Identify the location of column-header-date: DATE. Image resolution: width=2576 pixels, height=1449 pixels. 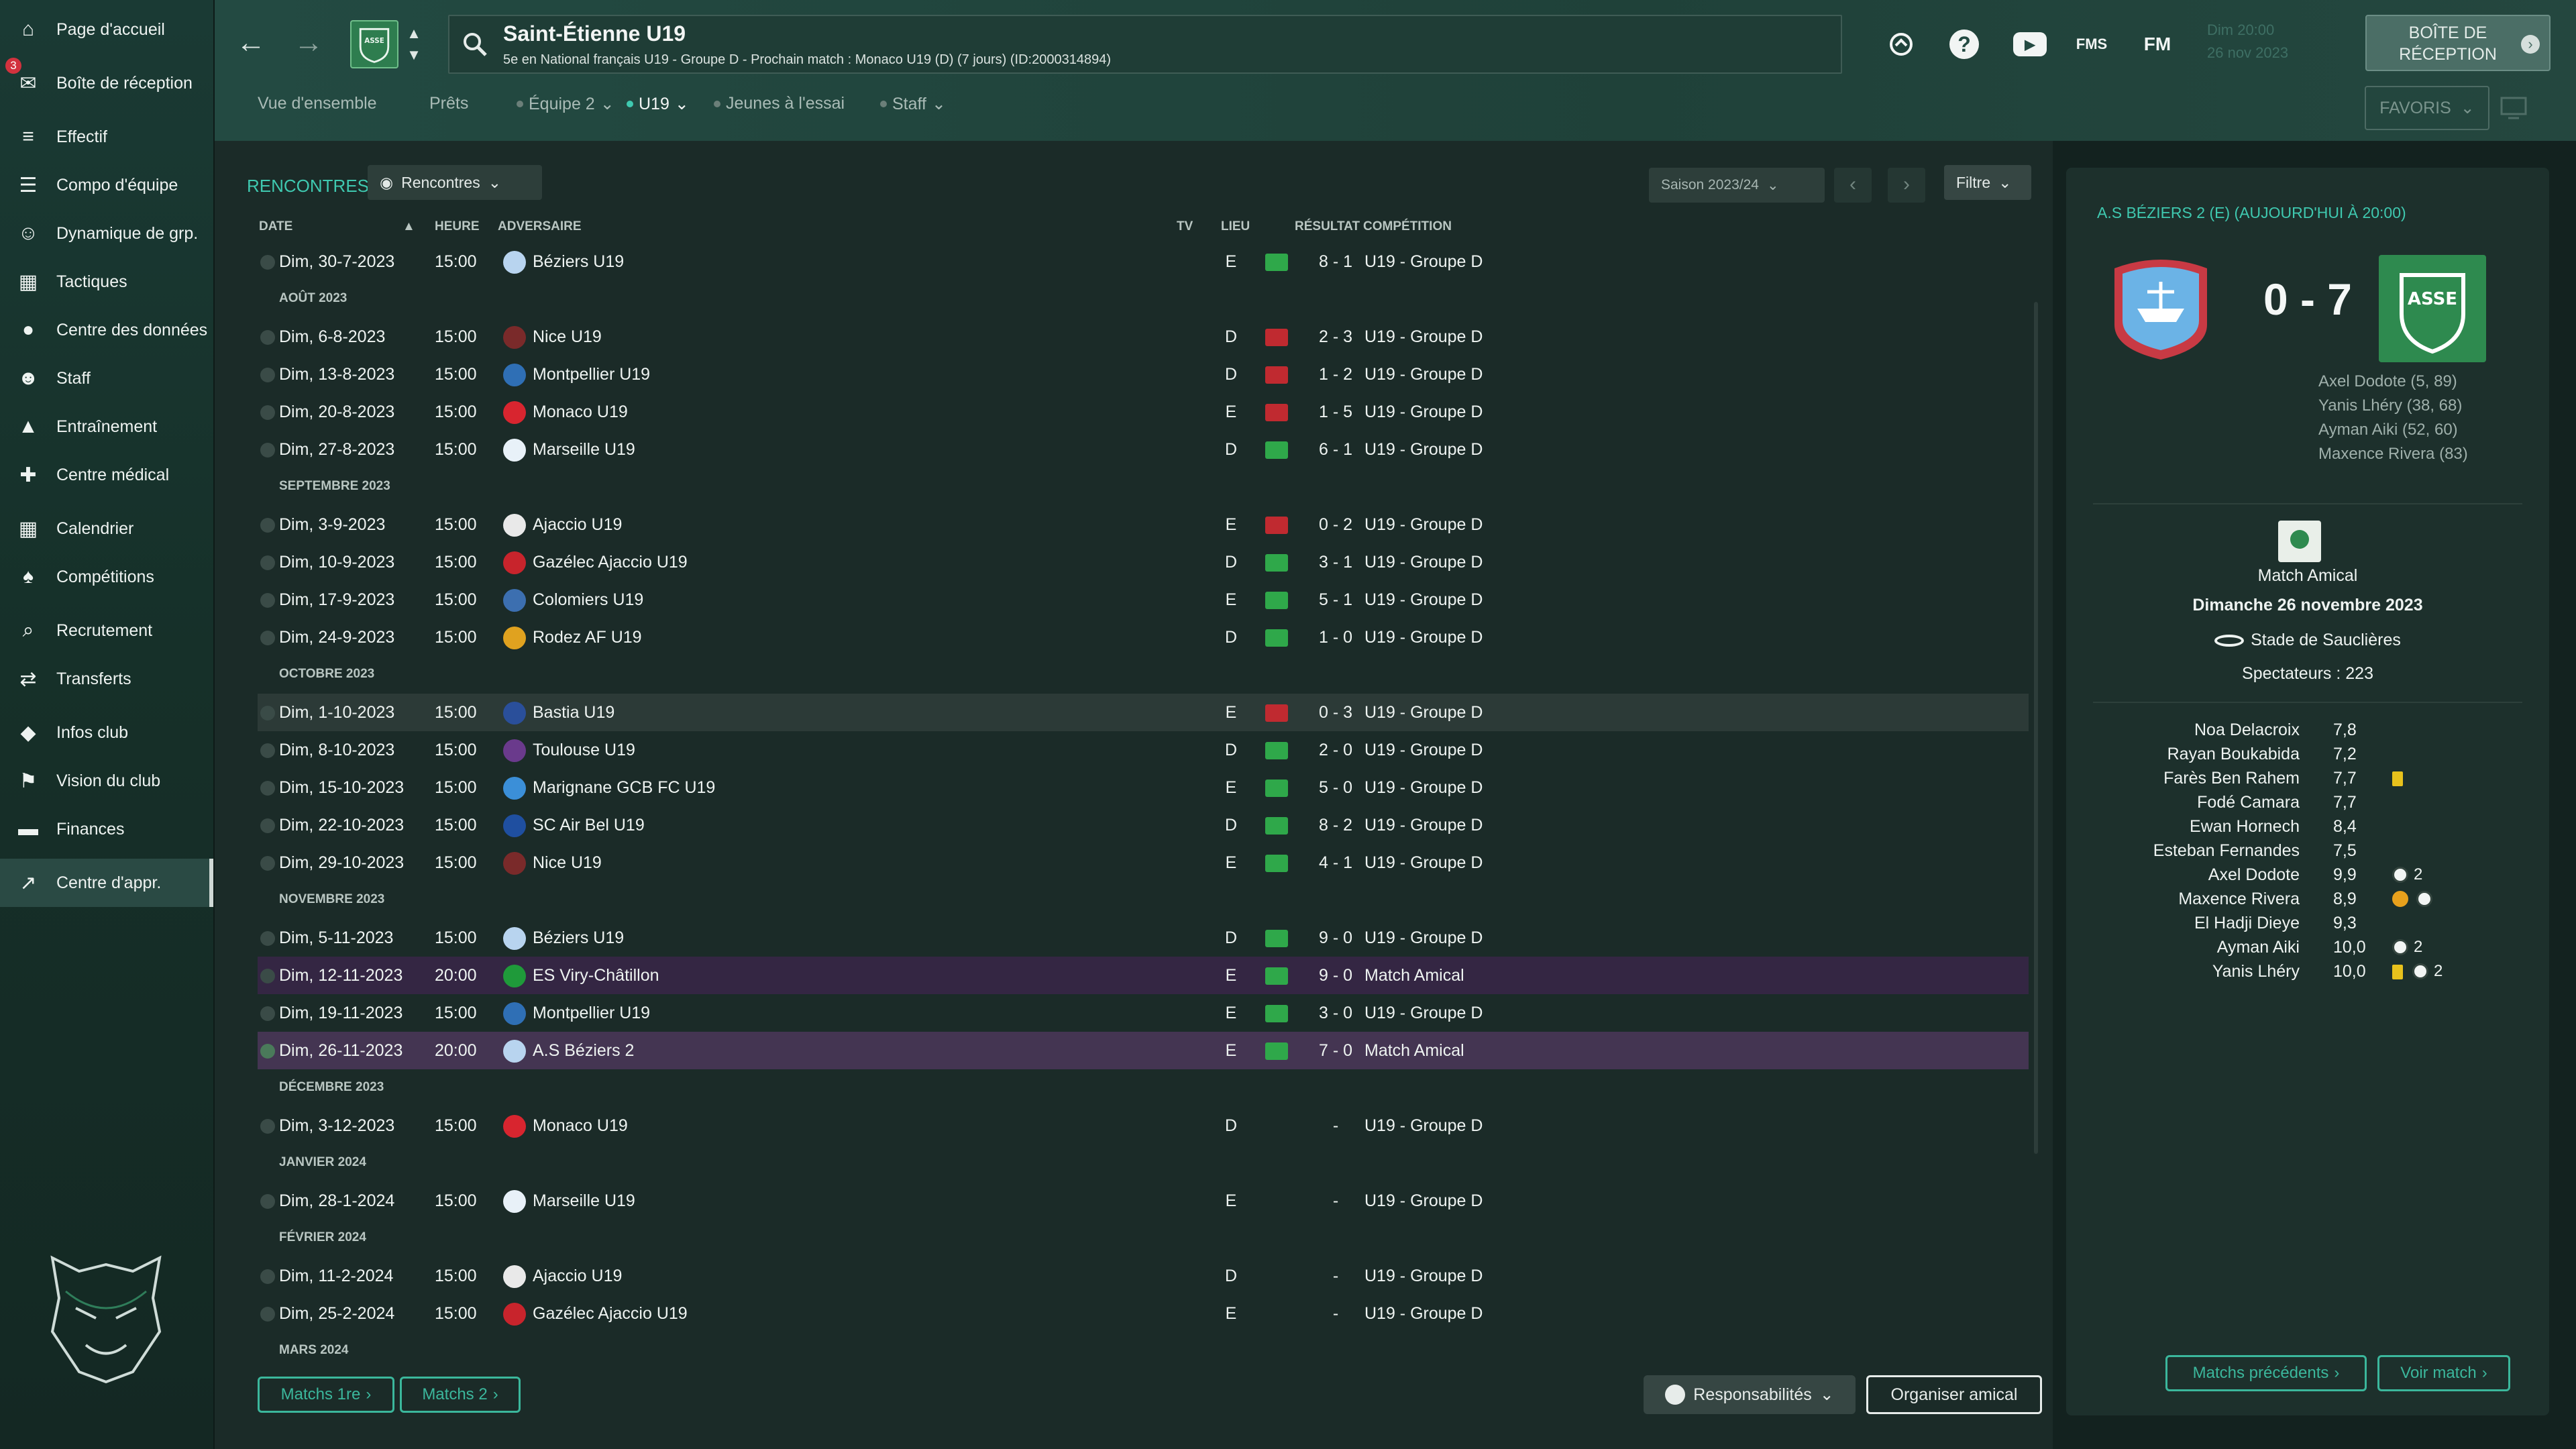
(275, 226).